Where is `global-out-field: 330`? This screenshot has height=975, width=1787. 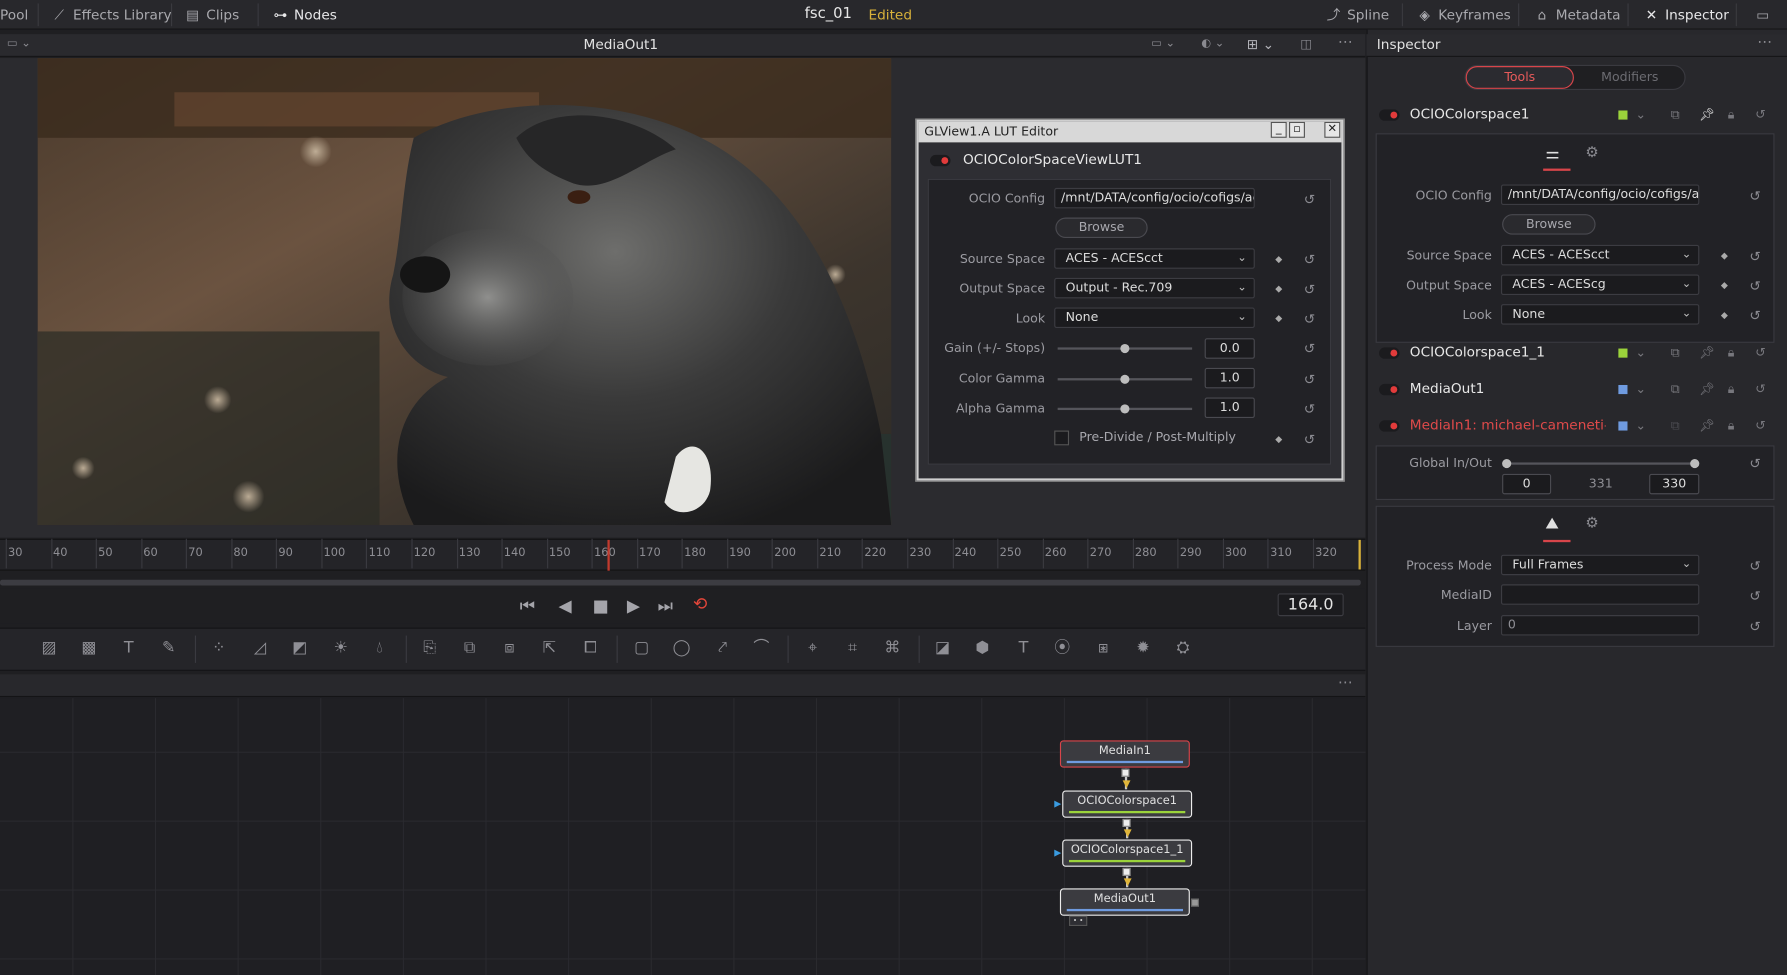 global-out-field: 330 is located at coordinates (1674, 484).